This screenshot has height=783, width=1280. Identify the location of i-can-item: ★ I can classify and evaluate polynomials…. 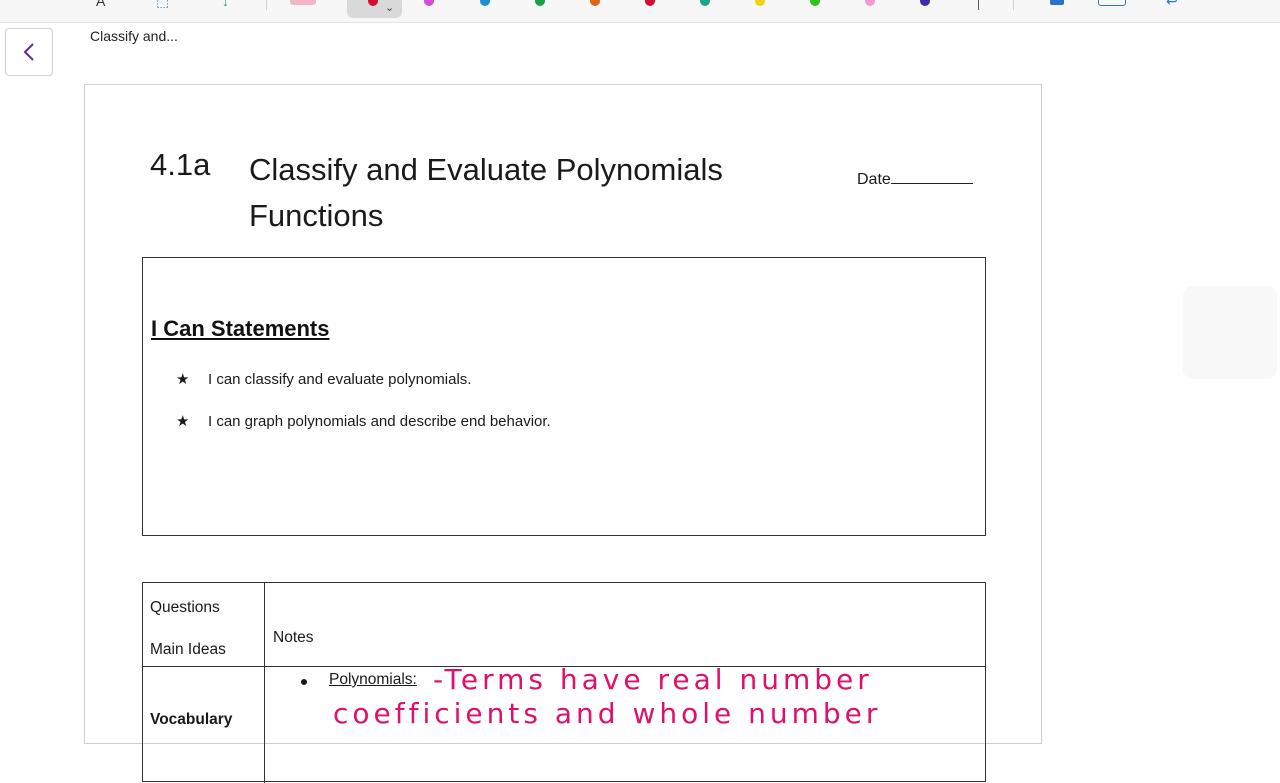
(323, 379).